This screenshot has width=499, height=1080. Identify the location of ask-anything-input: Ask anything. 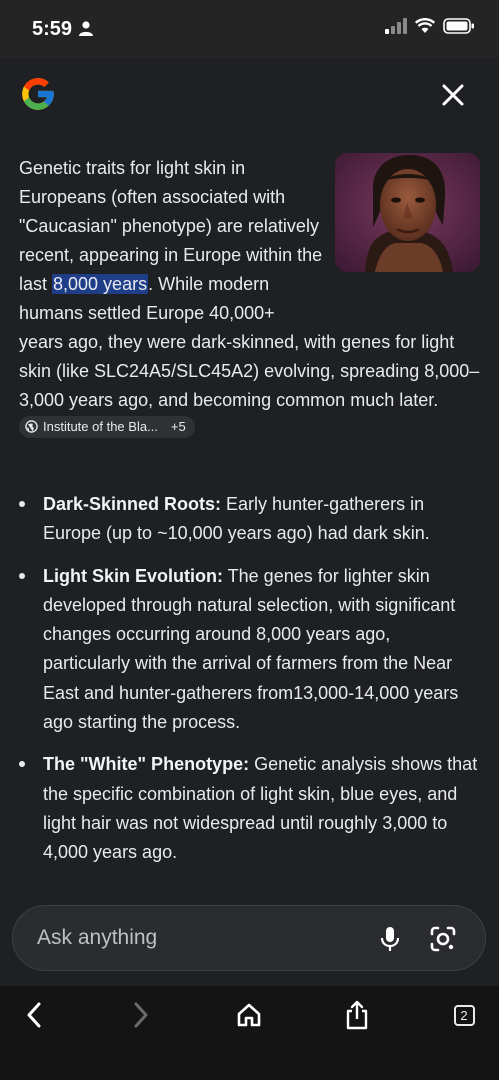
(249, 938).